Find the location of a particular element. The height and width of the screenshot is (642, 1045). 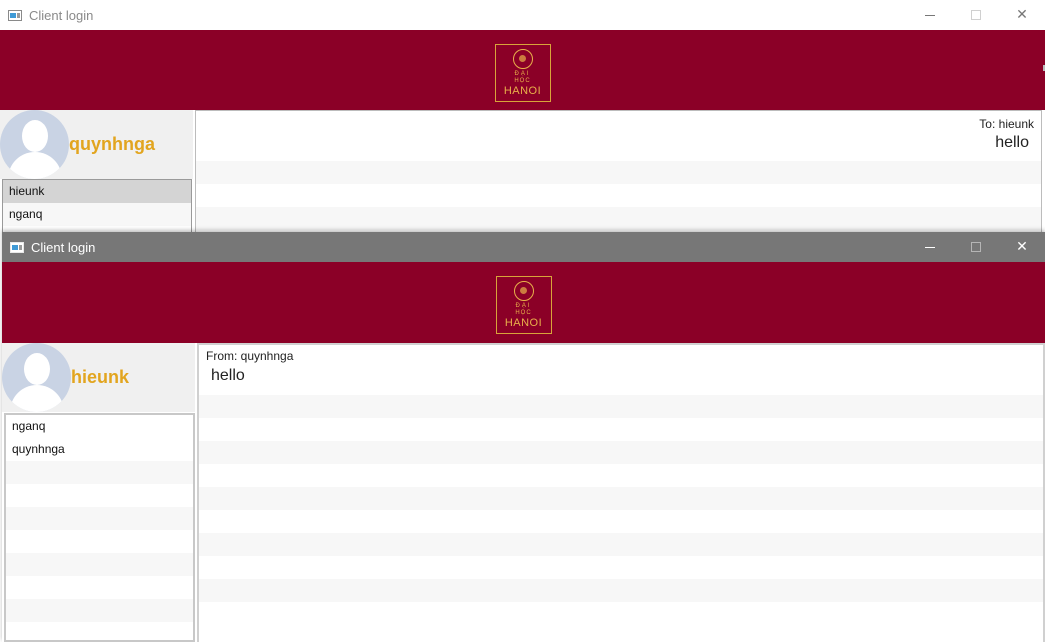

message-item: From: quynhnga hello is located at coordinates (621, 370).